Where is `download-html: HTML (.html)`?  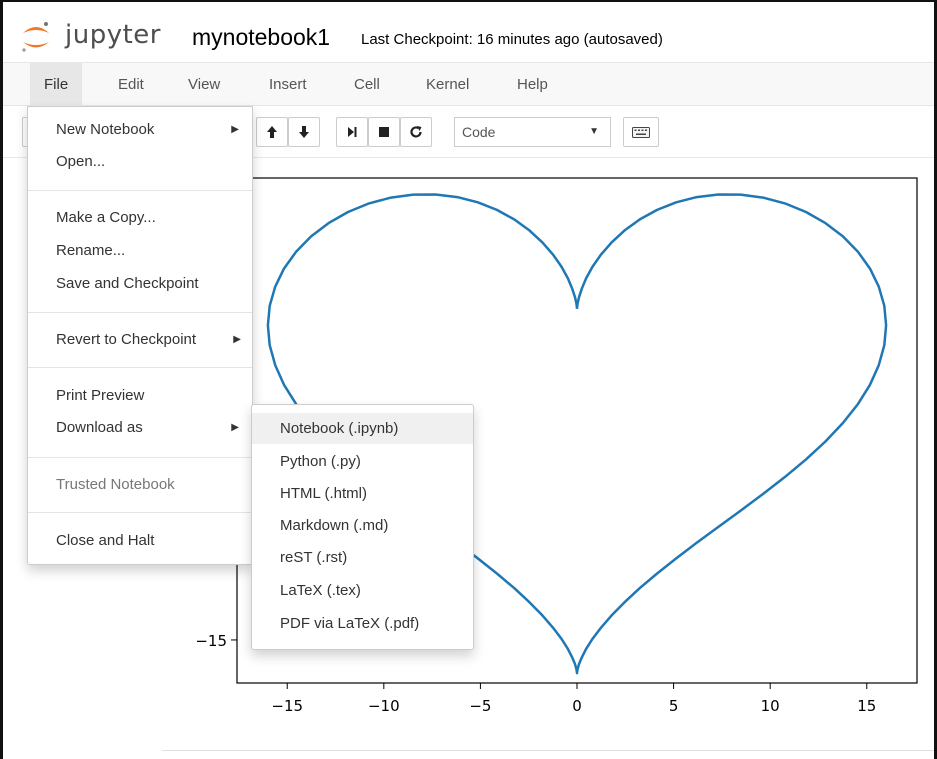 download-html: HTML (.html) is located at coordinates (362, 493).